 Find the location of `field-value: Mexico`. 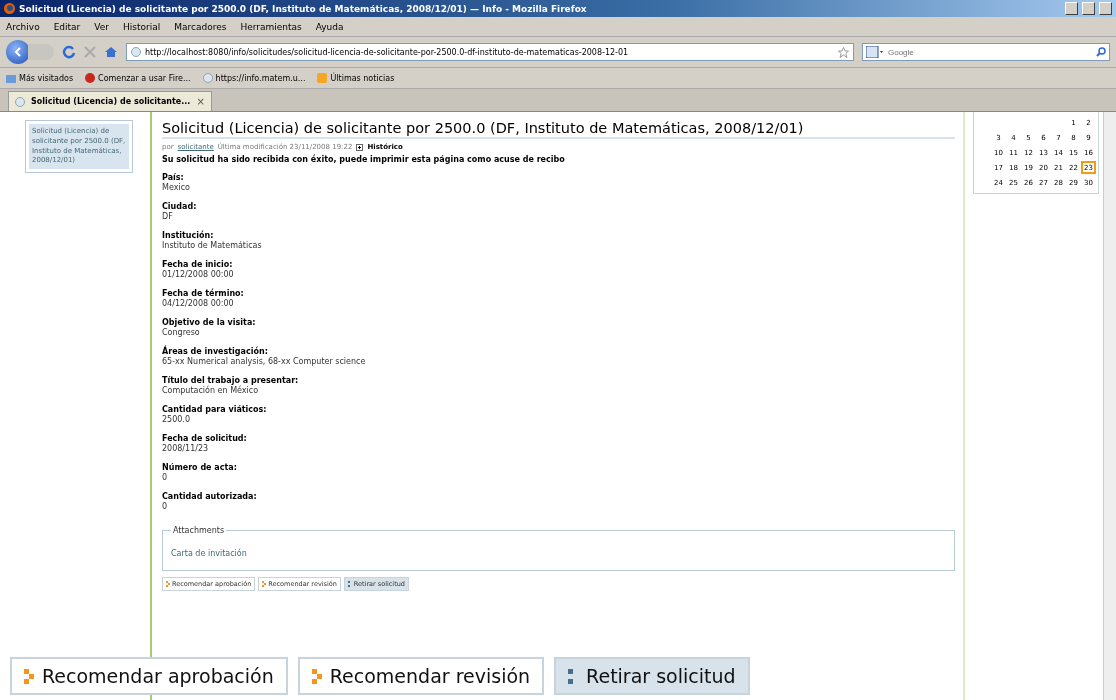

field-value: Mexico is located at coordinates (176, 188).